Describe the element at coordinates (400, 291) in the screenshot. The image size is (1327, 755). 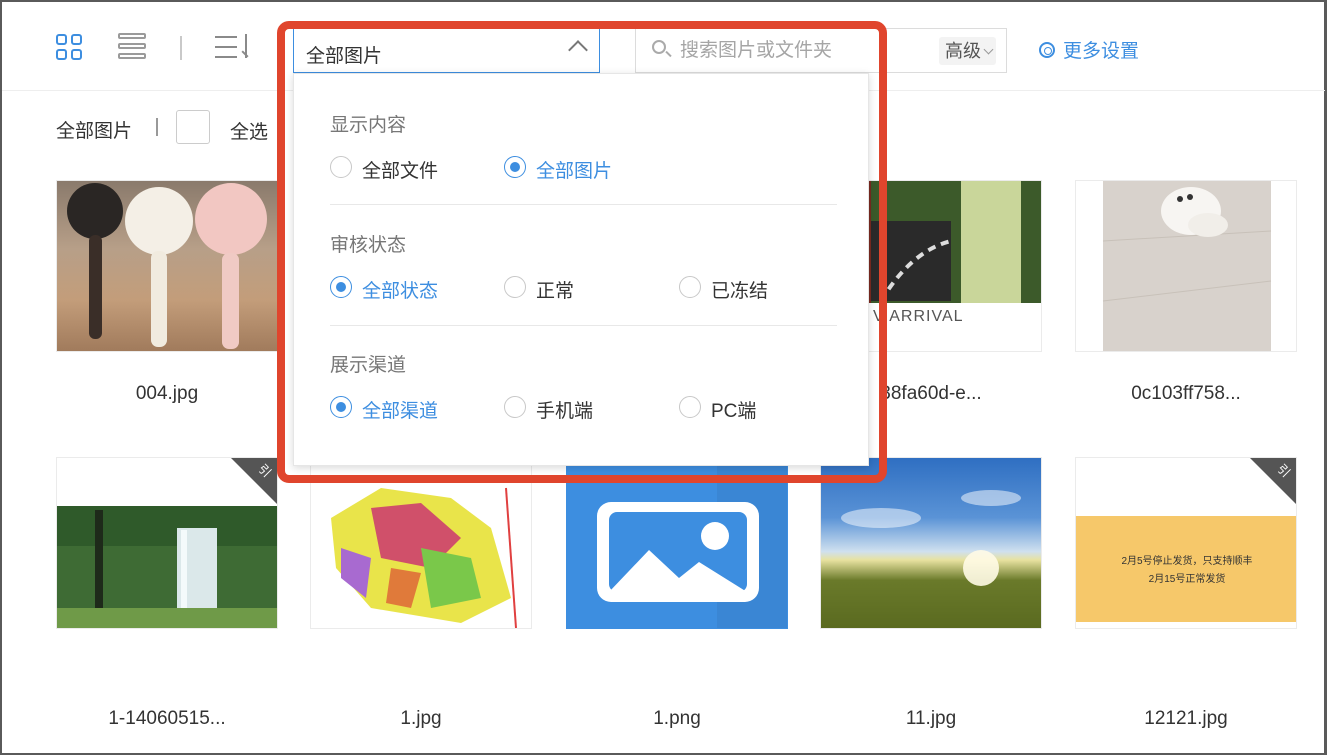
I see `option-label: 全部状态` at that location.